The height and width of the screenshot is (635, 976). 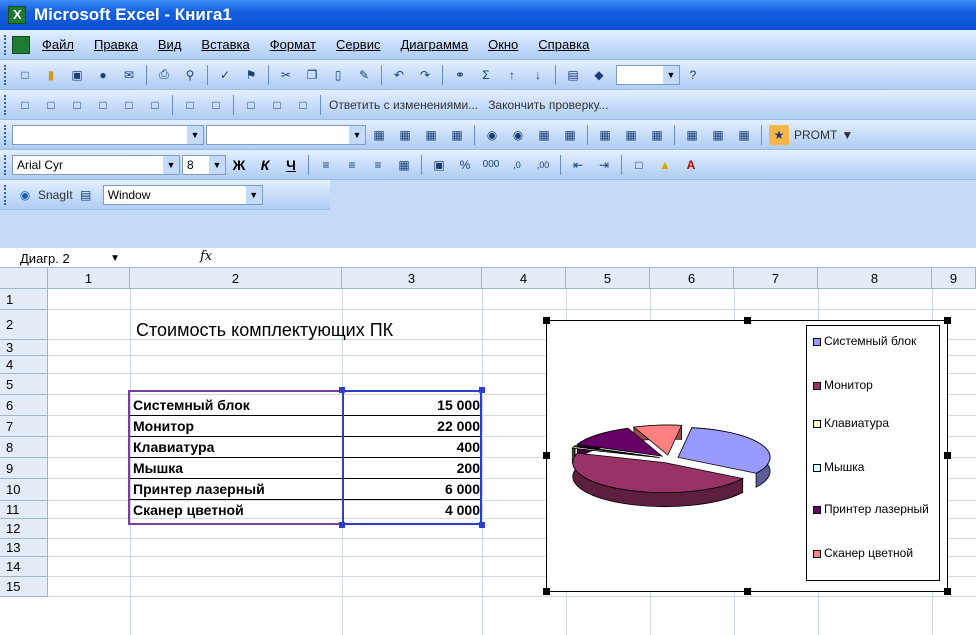 I want to click on col-header-2: 2, so click(x=236, y=278).